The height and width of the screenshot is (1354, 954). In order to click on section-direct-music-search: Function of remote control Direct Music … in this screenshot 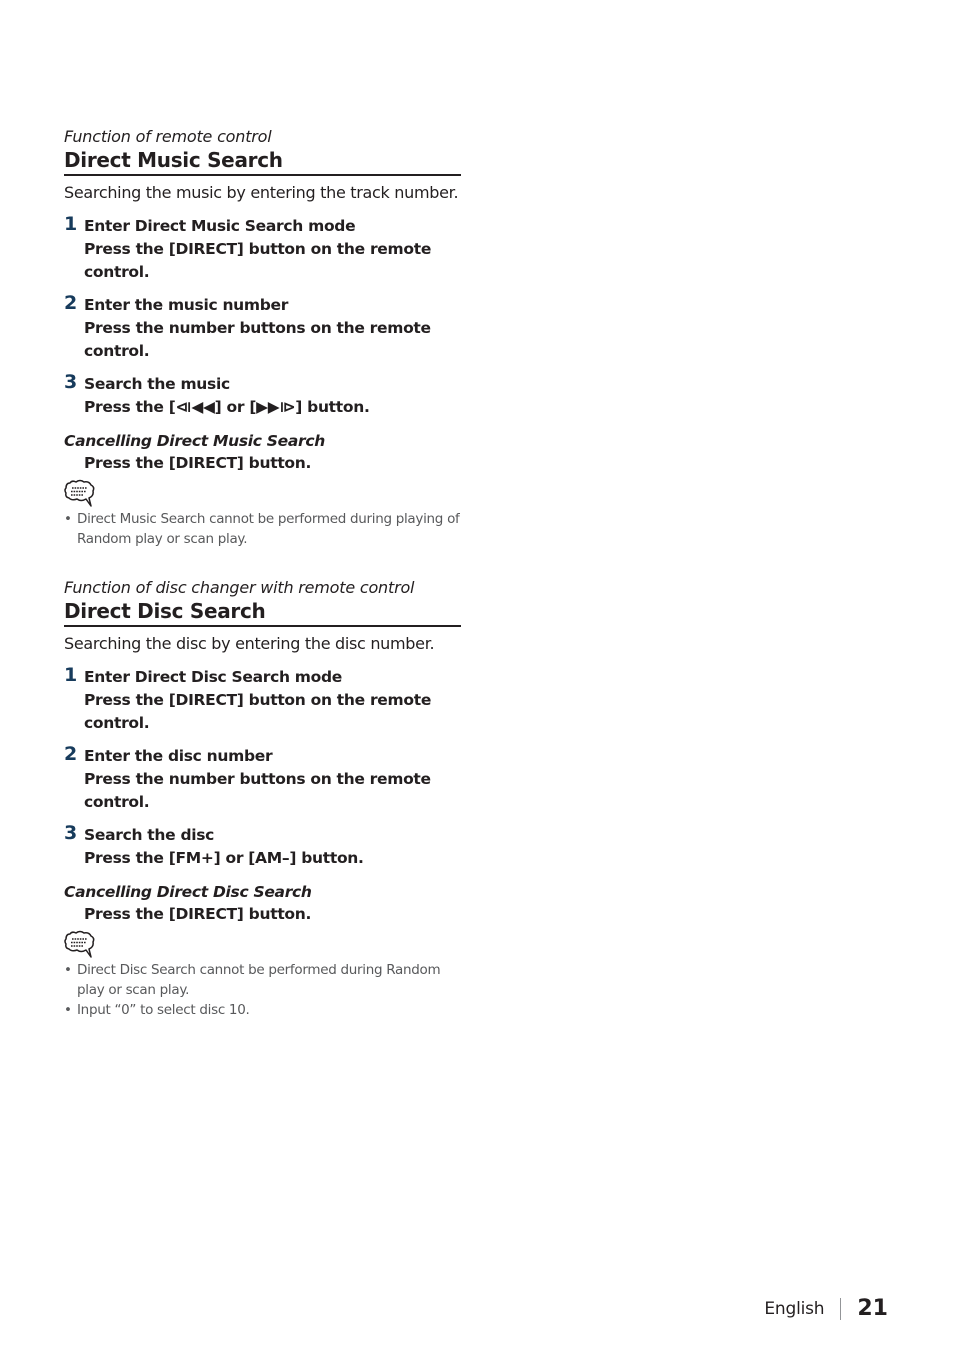, I will do `click(262, 338)`.